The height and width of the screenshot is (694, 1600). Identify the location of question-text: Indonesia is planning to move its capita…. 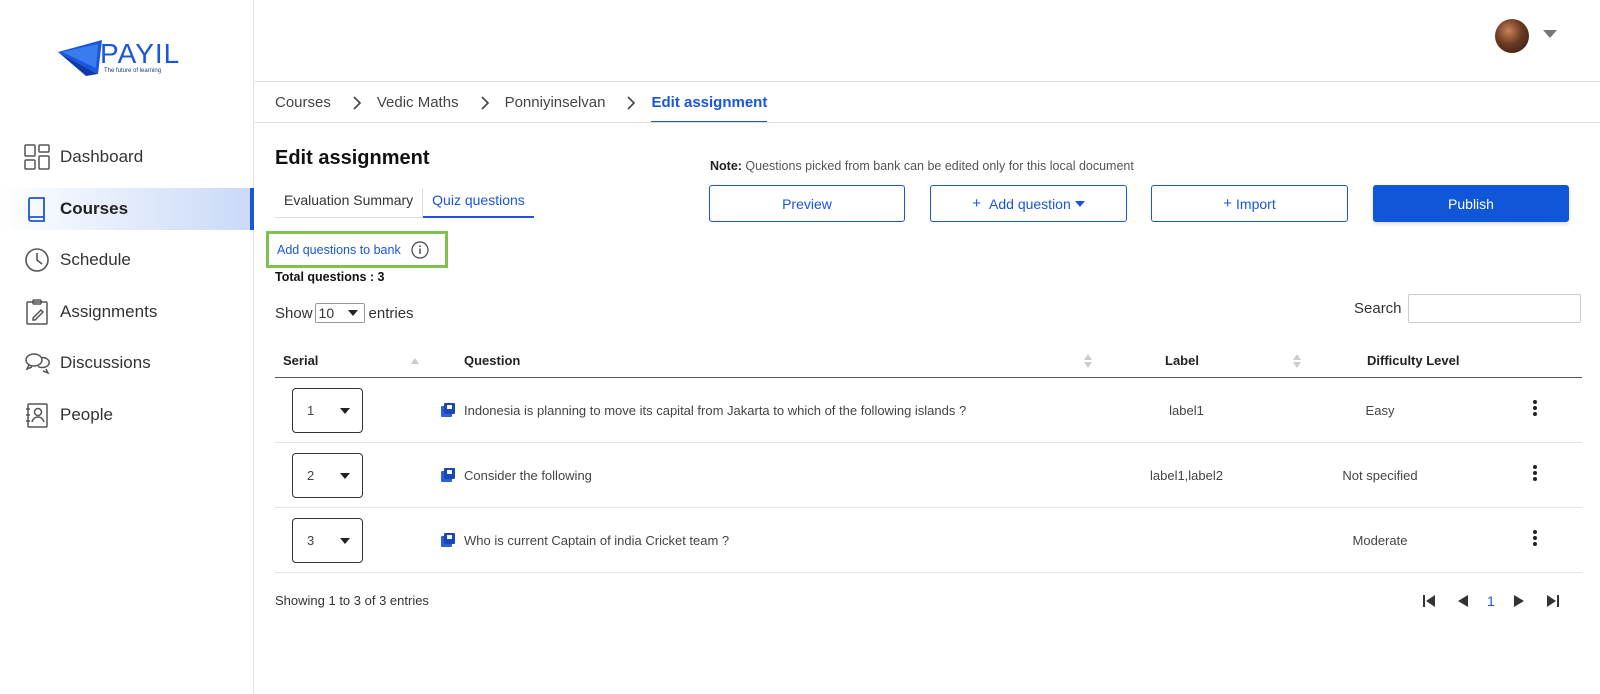
(715, 410).